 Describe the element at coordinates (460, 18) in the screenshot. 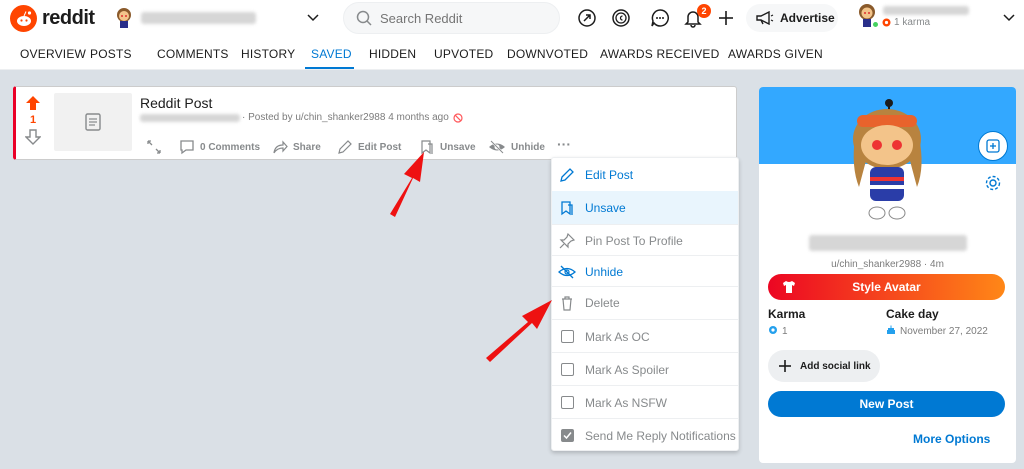

I see `search-input` at that location.